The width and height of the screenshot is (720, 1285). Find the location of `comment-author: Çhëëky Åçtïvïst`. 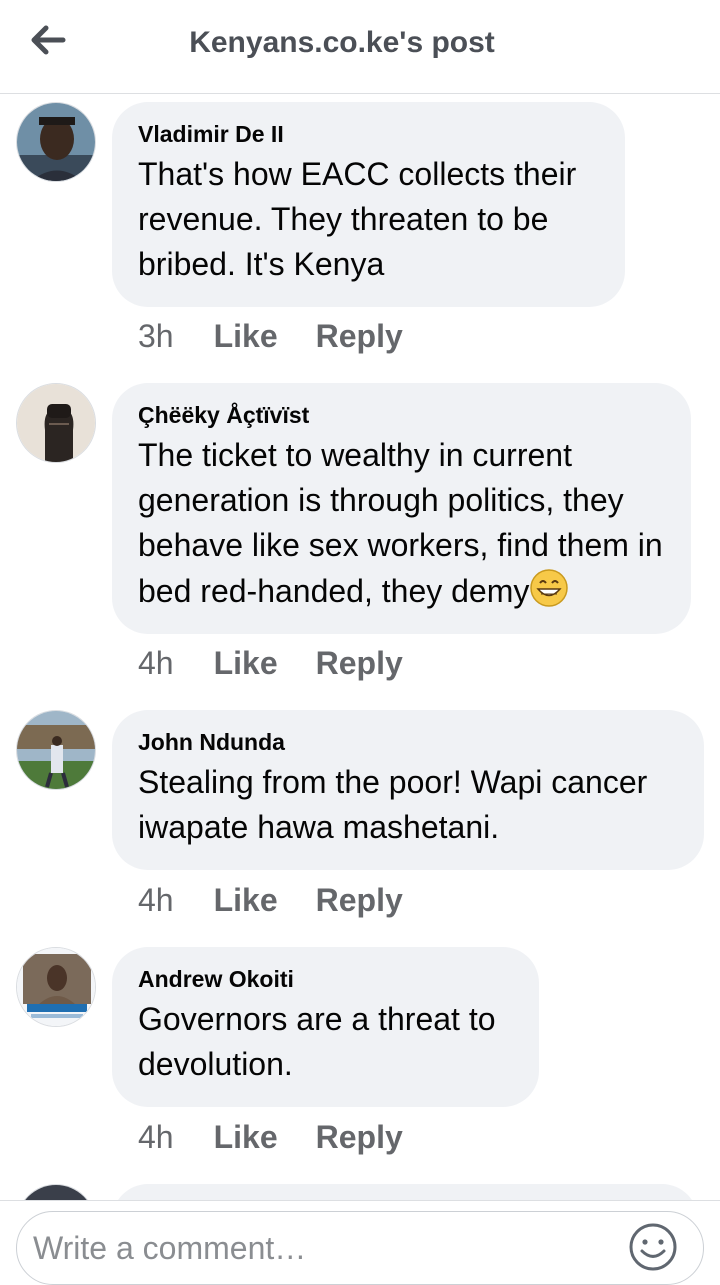

comment-author: Çhëëky Åçtïvïst is located at coordinates (401, 415).